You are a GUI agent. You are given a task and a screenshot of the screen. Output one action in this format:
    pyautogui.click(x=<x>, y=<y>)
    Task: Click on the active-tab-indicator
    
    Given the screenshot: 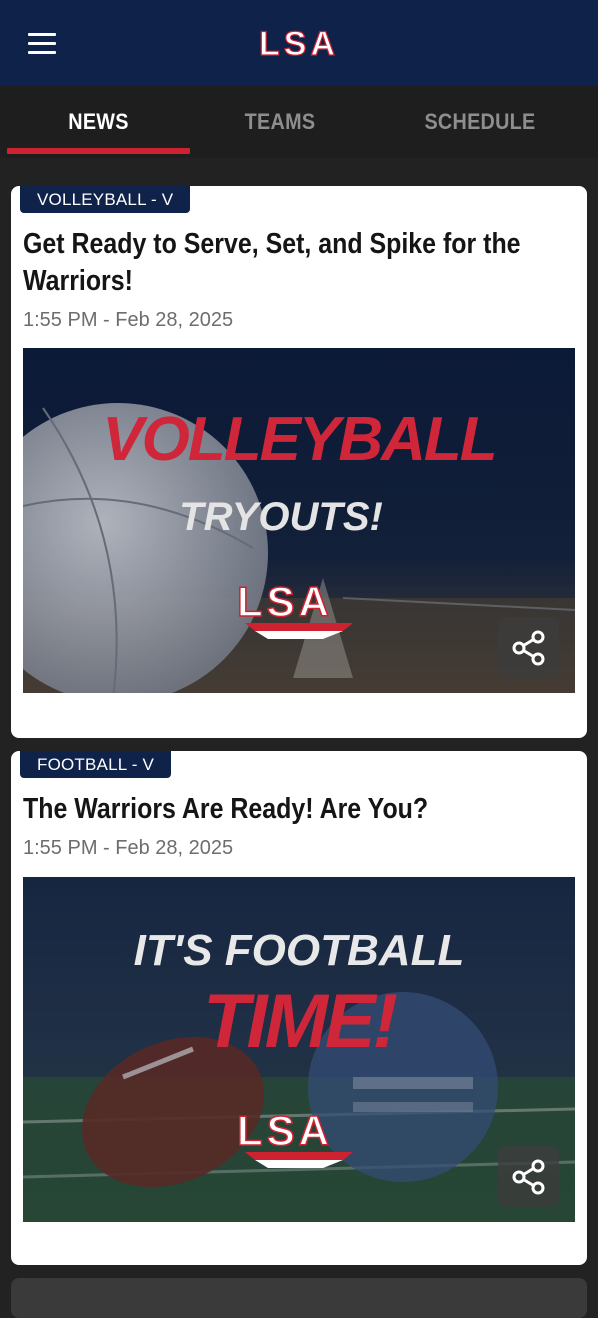 What is the action you would take?
    pyautogui.click(x=98, y=151)
    